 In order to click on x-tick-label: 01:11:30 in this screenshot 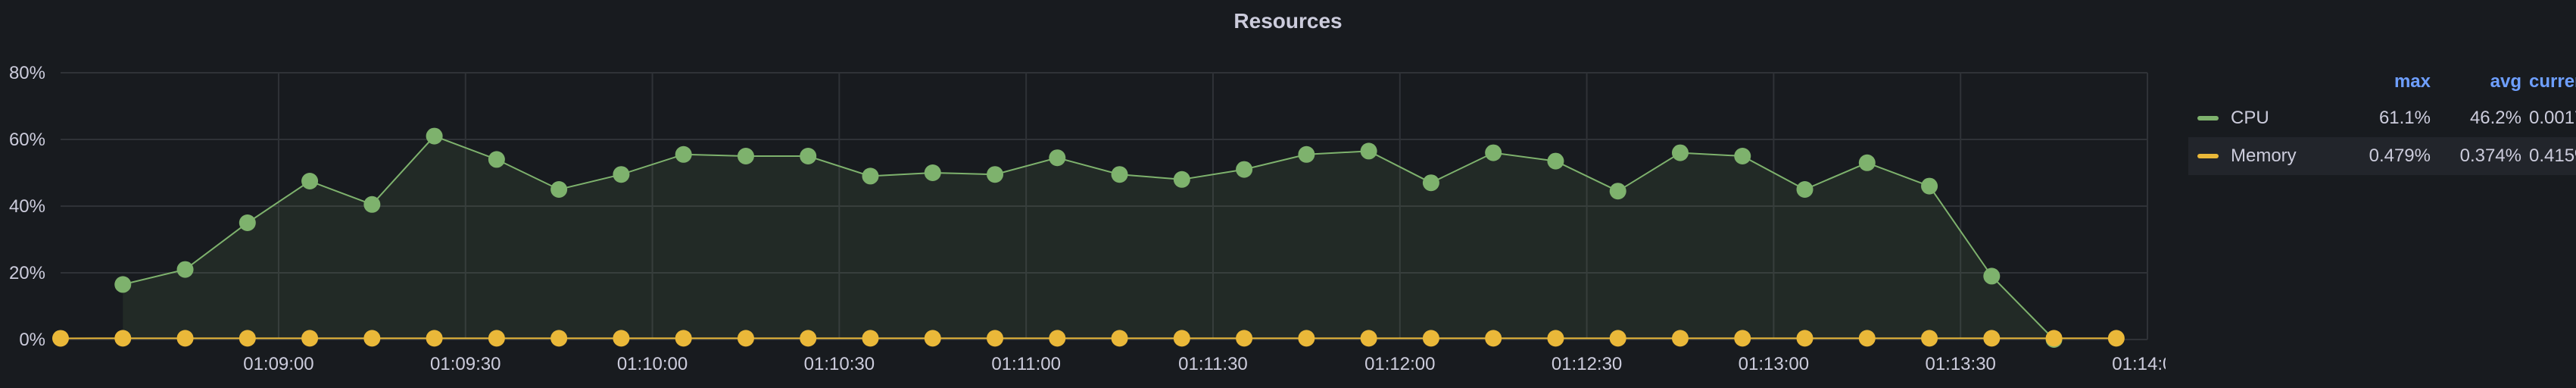, I will do `click(1213, 364)`.